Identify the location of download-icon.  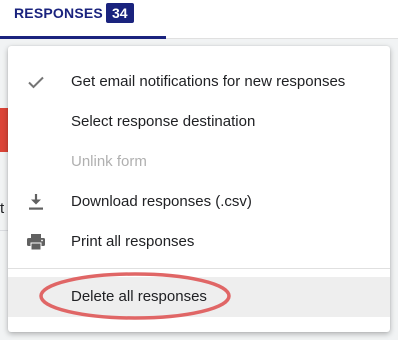
(36, 202).